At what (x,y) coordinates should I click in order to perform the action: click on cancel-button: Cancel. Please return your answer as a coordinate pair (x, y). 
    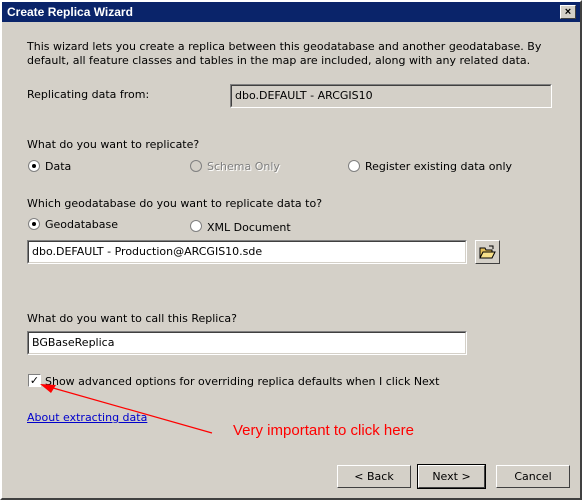
    Looking at the image, I should click on (533, 476).